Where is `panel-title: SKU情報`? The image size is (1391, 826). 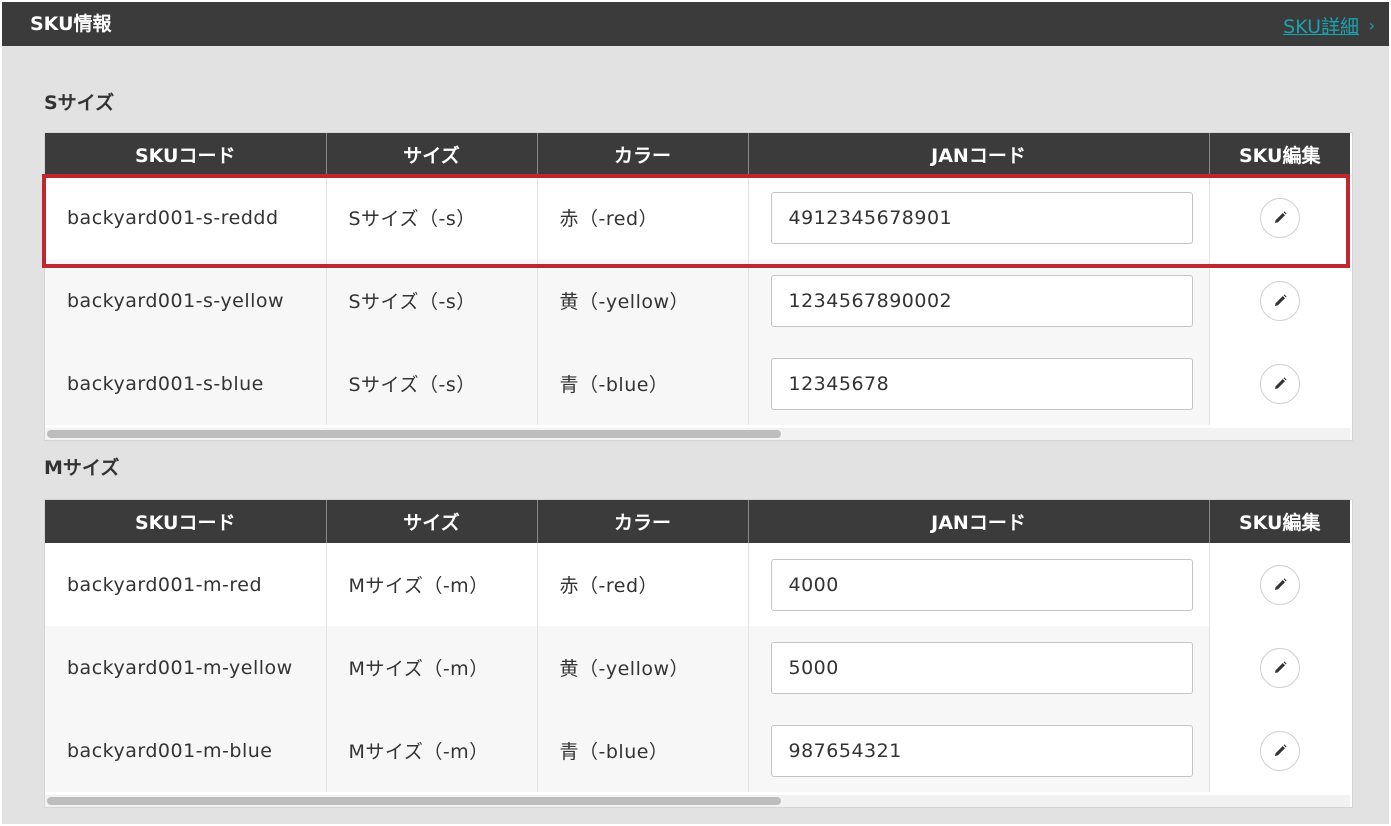
panel-title: SKU情報 is located at coordinates (71, 24).